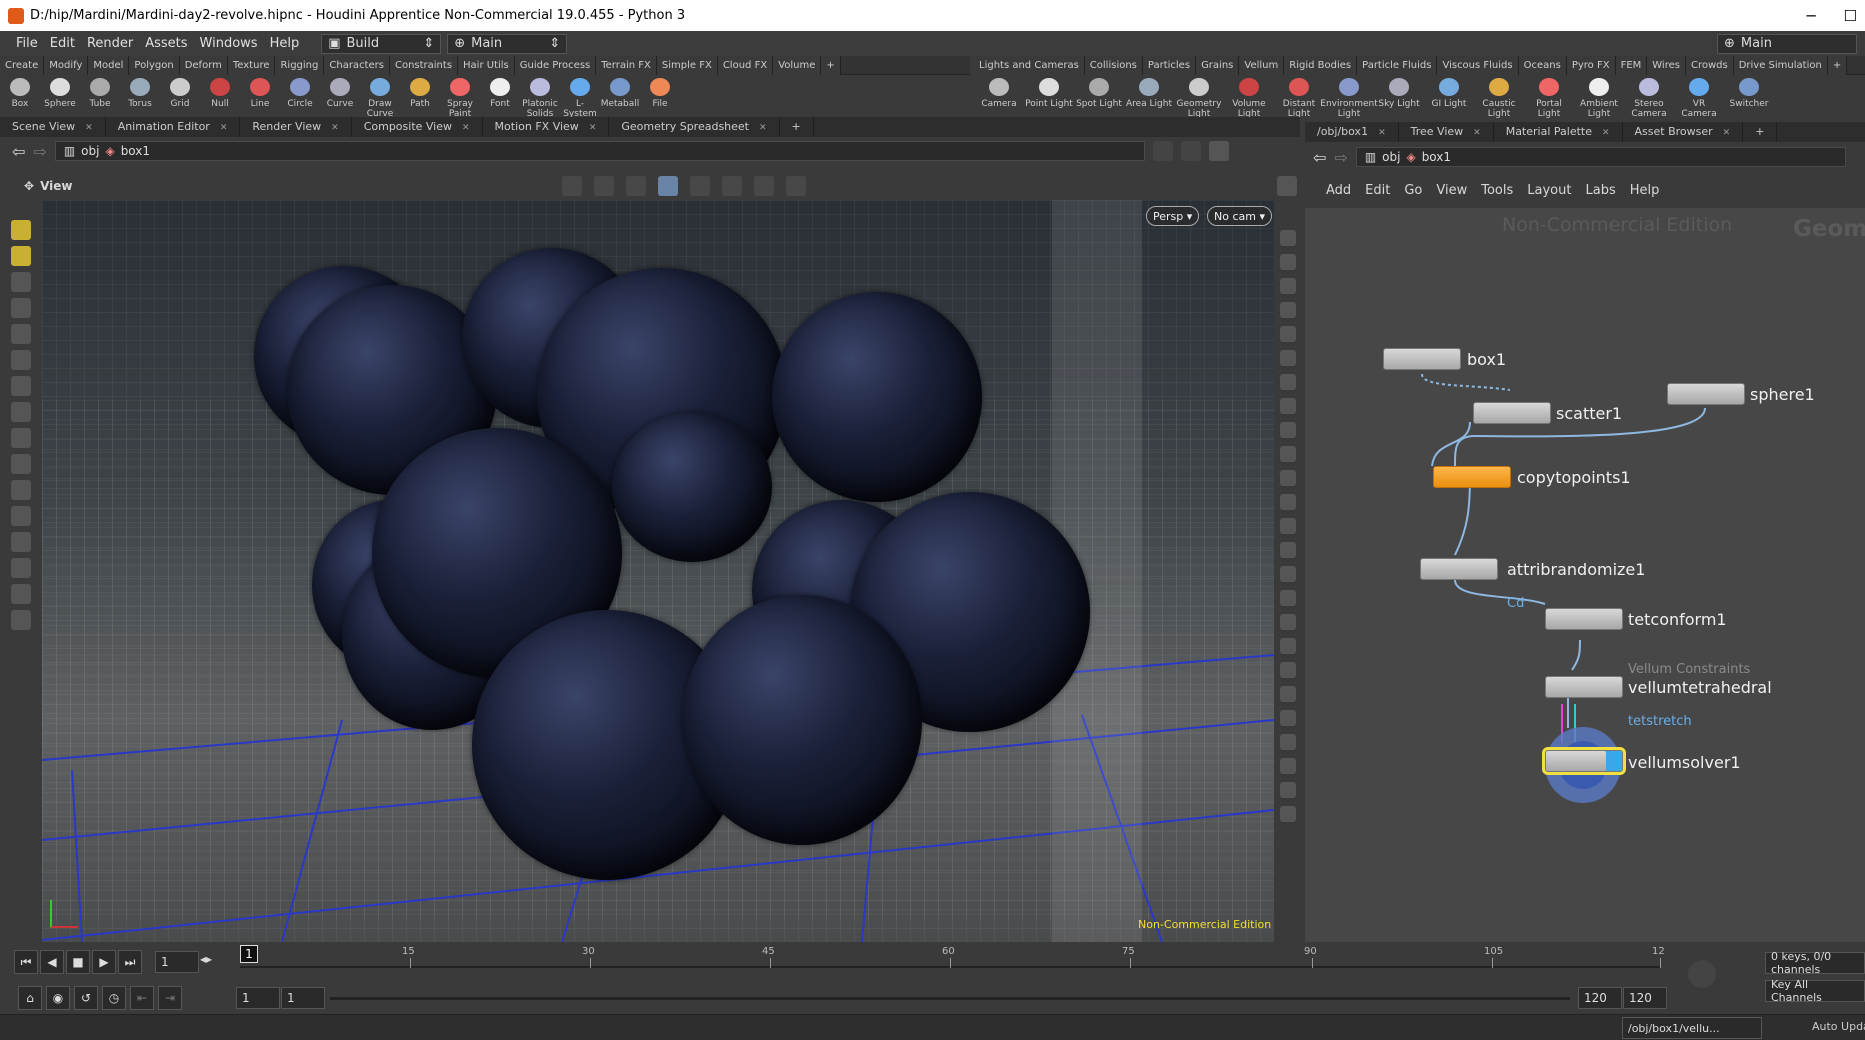 This screenshot has height=1040, width=1865. What do you see at coordinates (1645, 998) in the screenshot?
I see `range-end-field: 120` at bounding box center [1645, 998].